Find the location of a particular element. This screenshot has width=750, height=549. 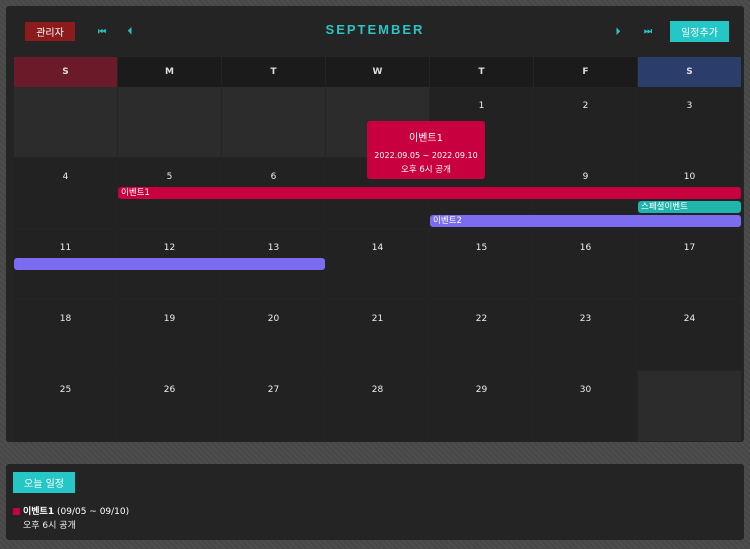

add-event-button: 일정추가 is located at coordinates (699, 31).